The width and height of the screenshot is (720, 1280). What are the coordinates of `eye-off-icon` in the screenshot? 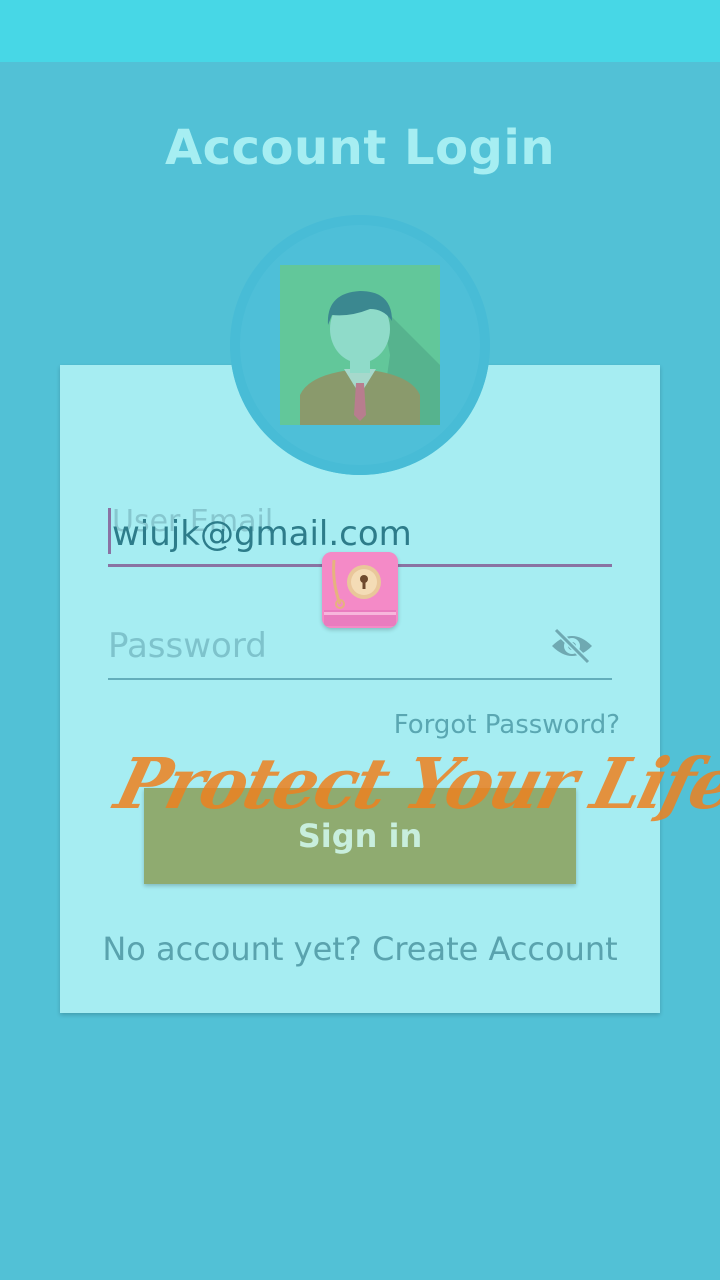 It's located at (572, 646).